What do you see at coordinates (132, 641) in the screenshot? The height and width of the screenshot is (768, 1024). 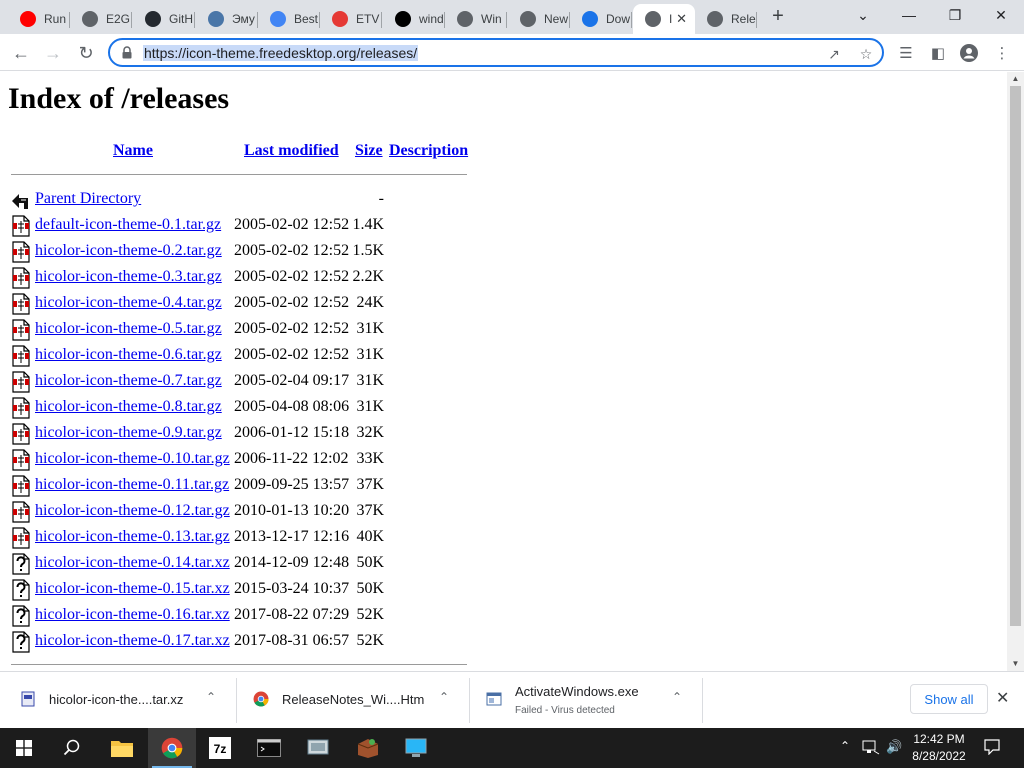 I see `file-link: hicolor-icon-theme-0.17.tar.xz` at bounding box center [132, 641].